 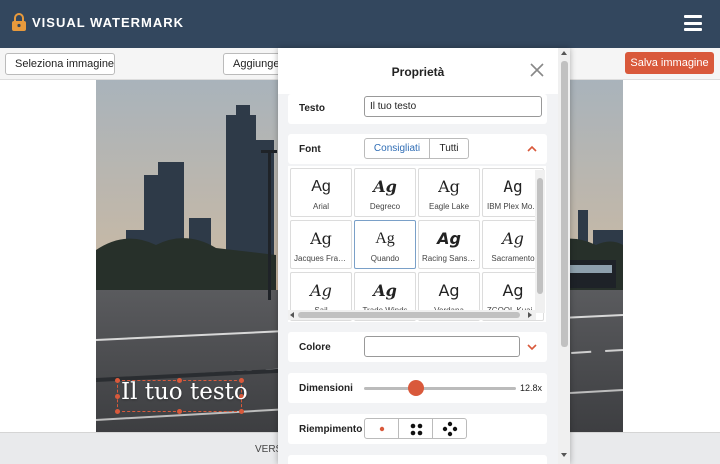 I want to click on watermark-text: Il tuo testo, so click(x=184, y=392).